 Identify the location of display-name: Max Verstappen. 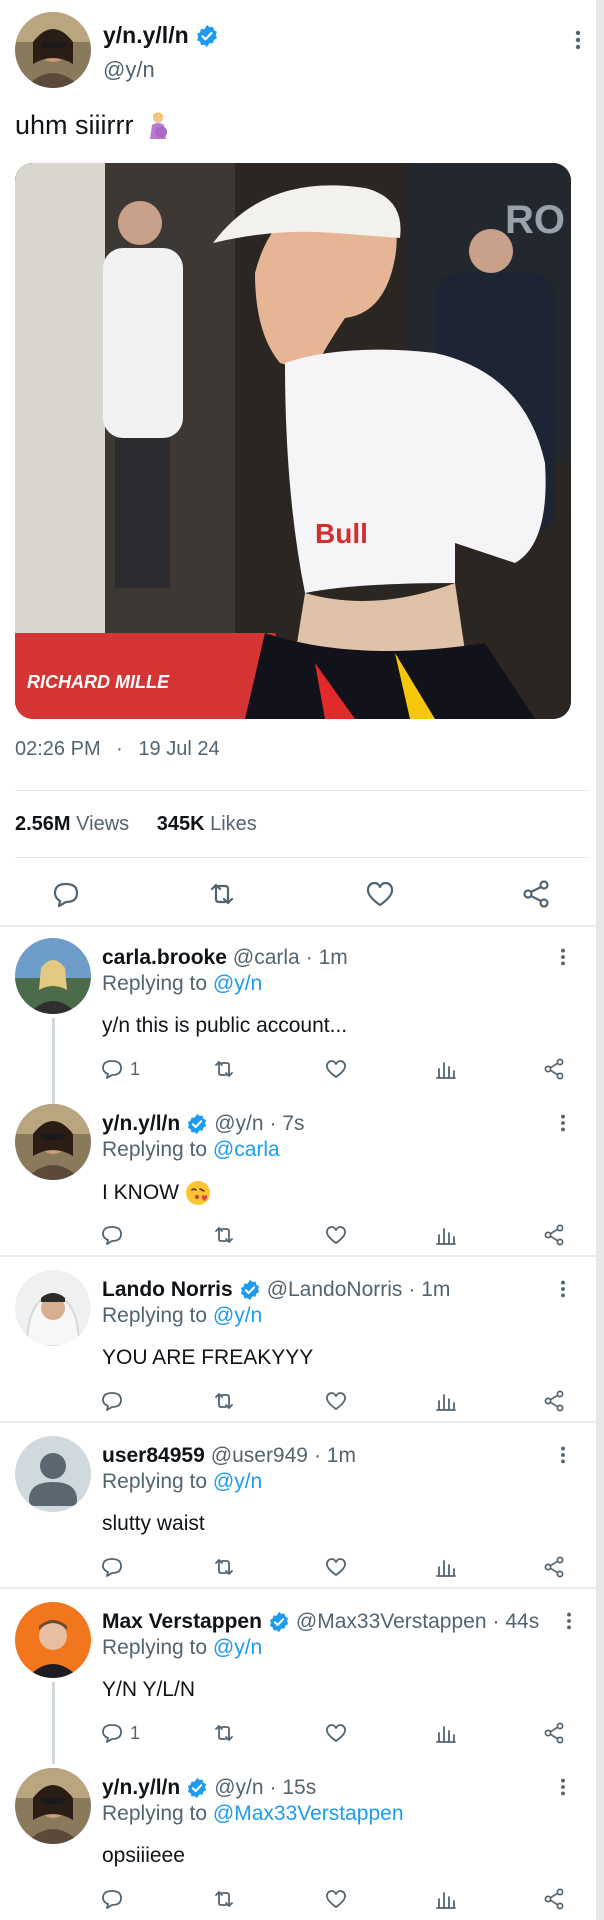
(182, 1622).